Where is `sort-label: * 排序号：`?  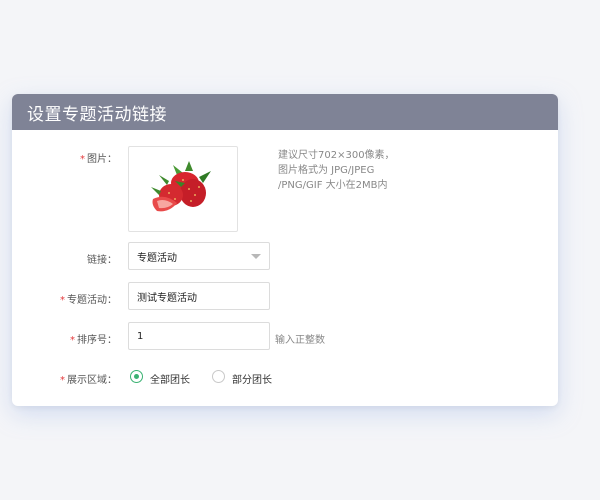 sort-label: * 排序号： is located at coordinates (93, 340).